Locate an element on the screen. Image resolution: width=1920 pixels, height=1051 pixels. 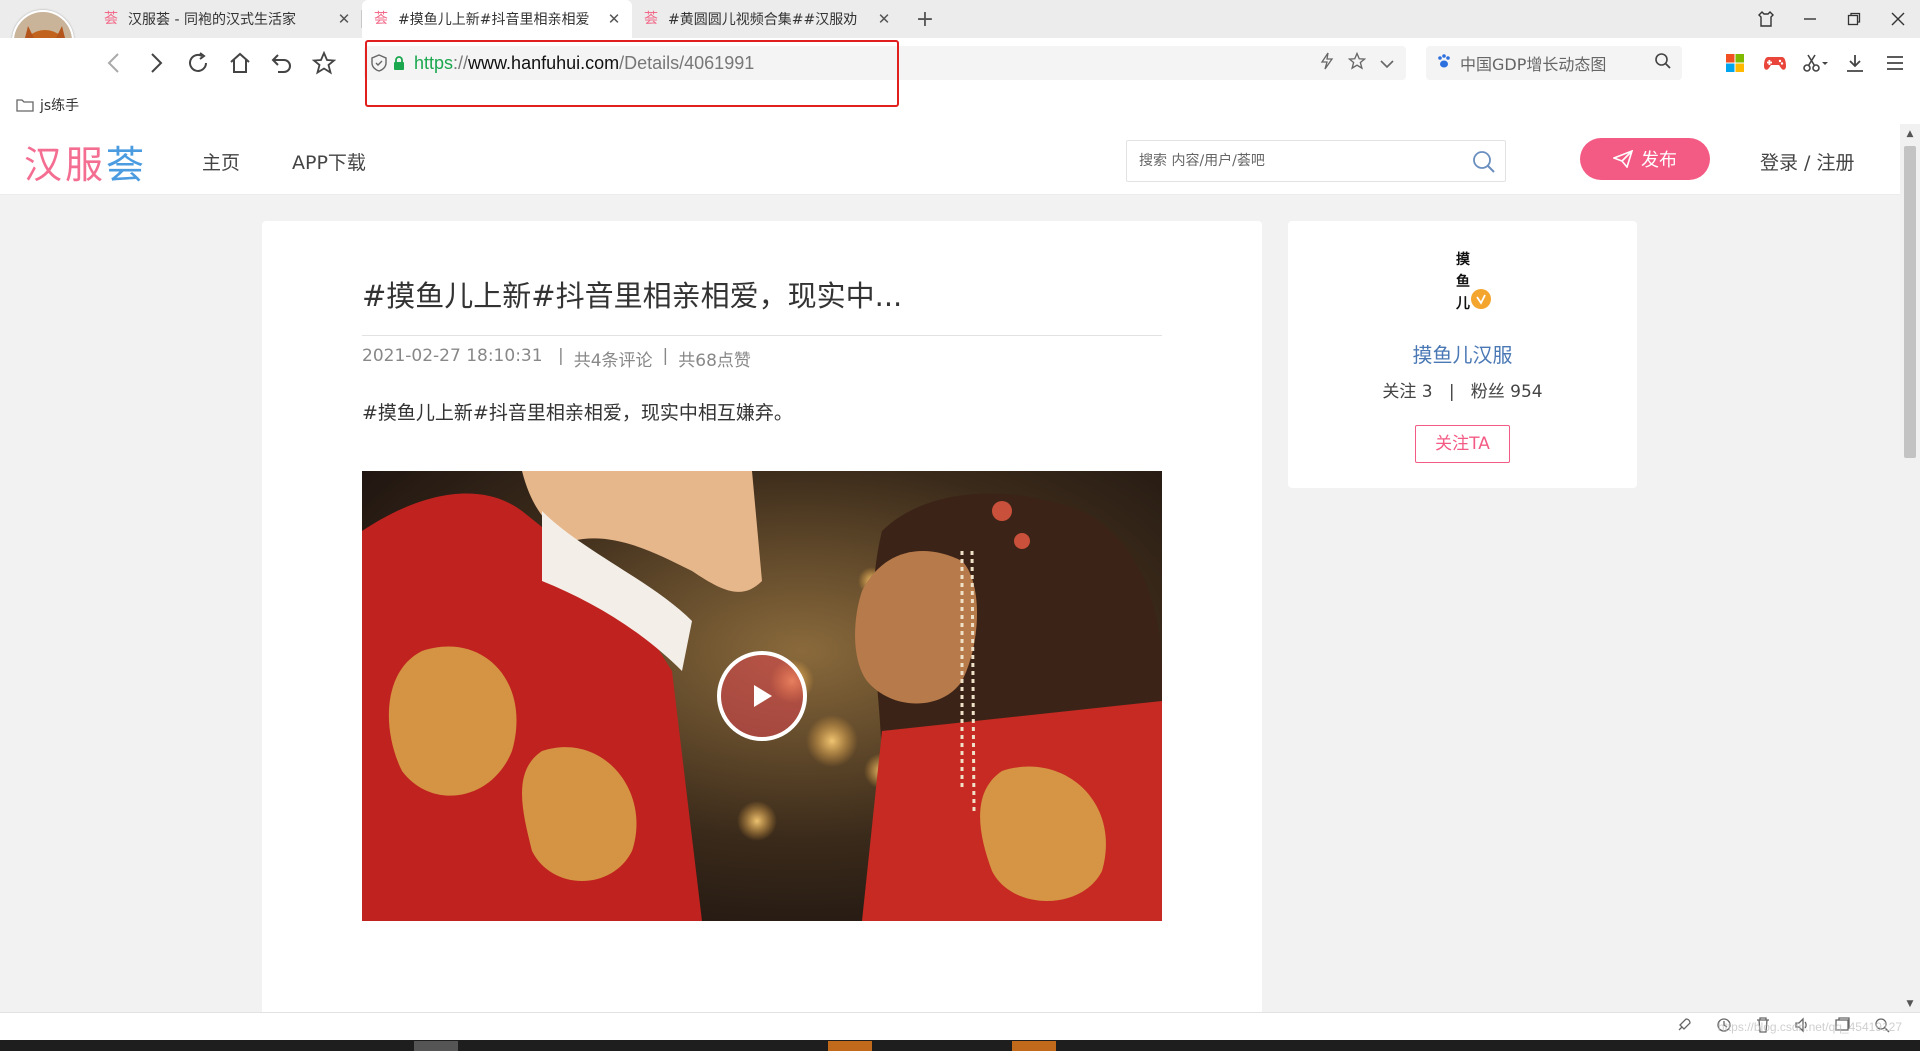
skin-icon is located at coordinates (1766, 19).